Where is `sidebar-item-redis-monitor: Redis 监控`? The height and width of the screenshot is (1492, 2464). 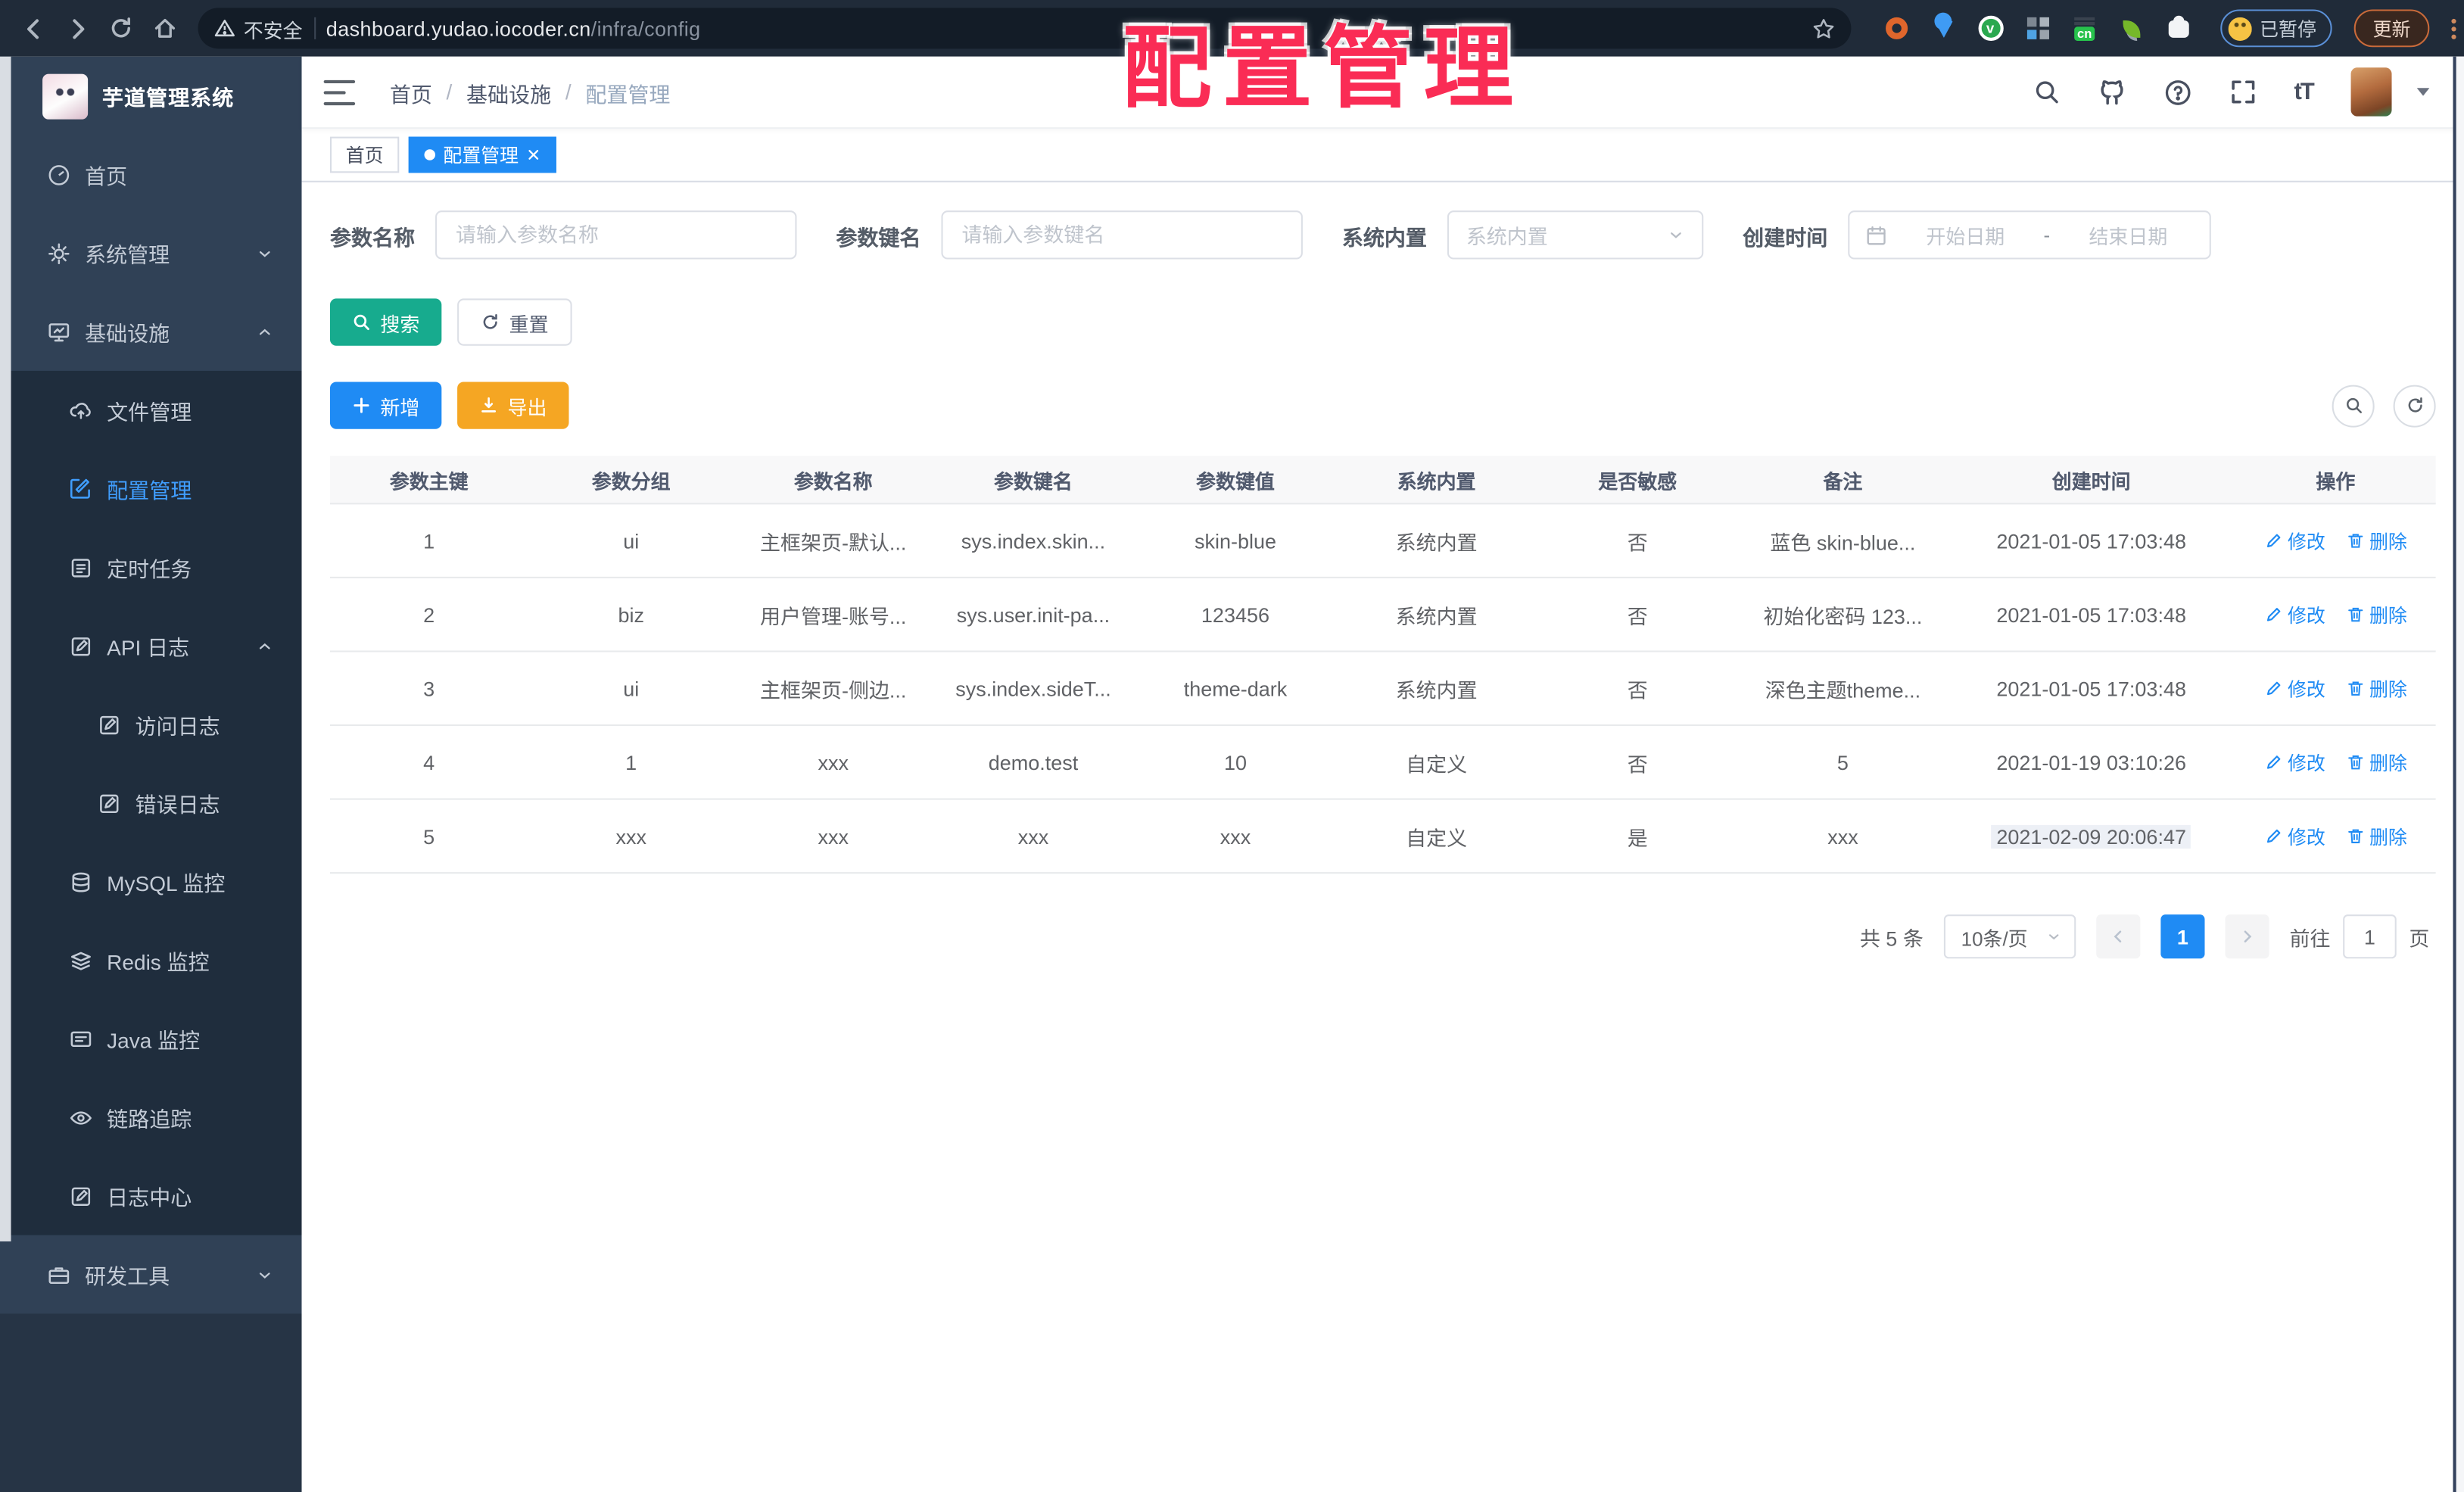
sidebar-item-redis-monitor: Redis 监控 is located at coordinates (151, 959).